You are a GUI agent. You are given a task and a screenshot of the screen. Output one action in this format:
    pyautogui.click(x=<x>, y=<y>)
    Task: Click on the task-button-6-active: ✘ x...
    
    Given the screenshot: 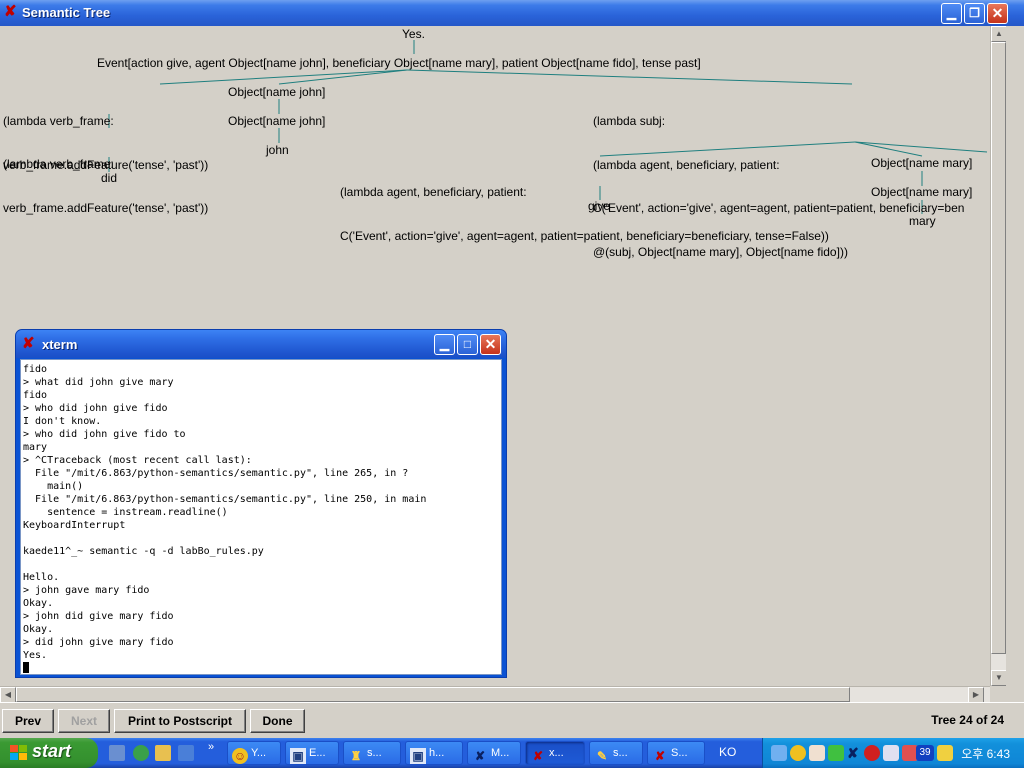 What is the action you would take?
    pyautogui.click(x=555, y=753)
    